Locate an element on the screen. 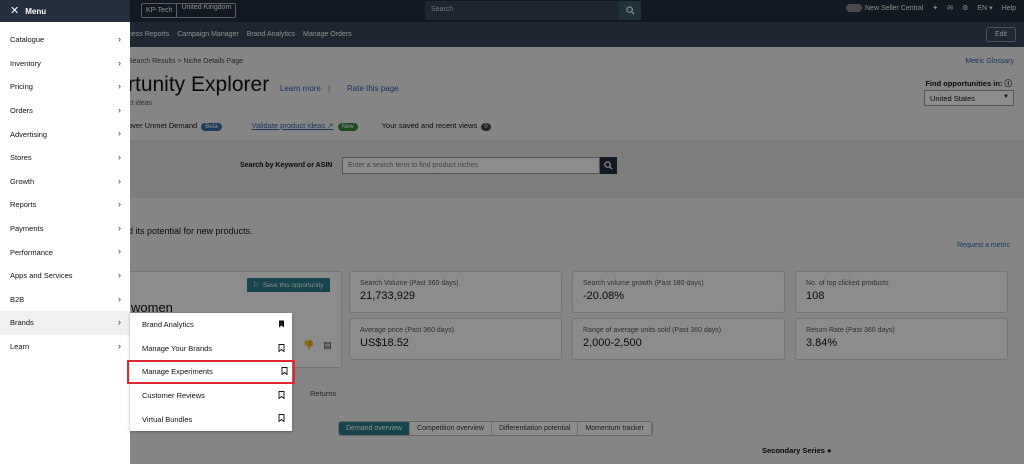  menu-item-label: B2B is located at coordinates (17, 299).